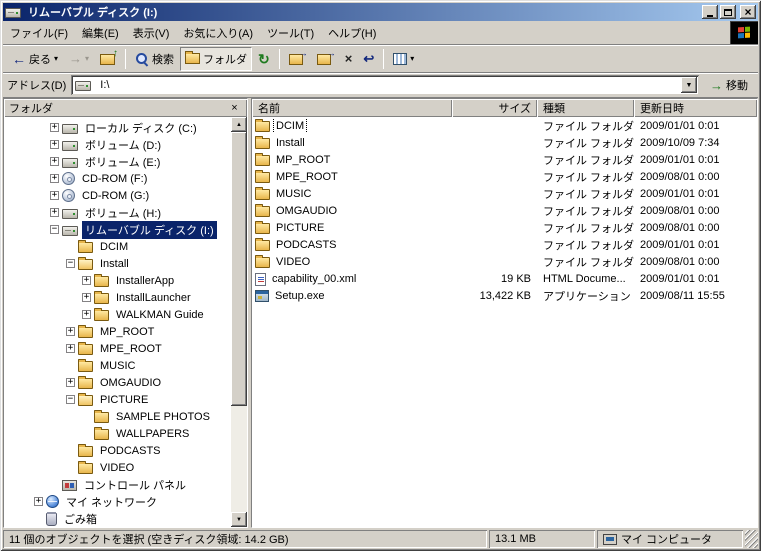  What do you see at coordinates (149, 229) in the screenshot?
I see `tree-item-label: リムーバブル ディスク (I:)` at bounding box center [149, 229].